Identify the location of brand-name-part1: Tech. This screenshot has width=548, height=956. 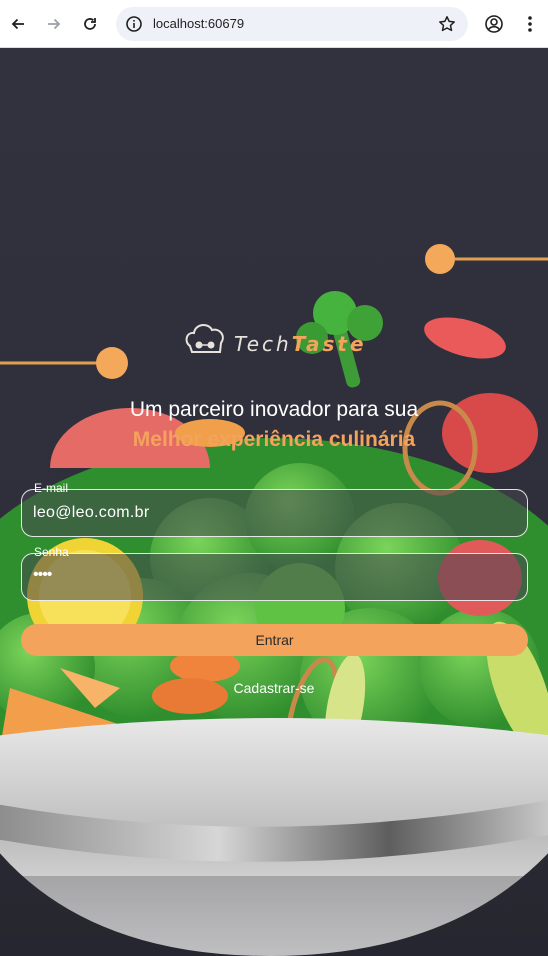
(263, 344).